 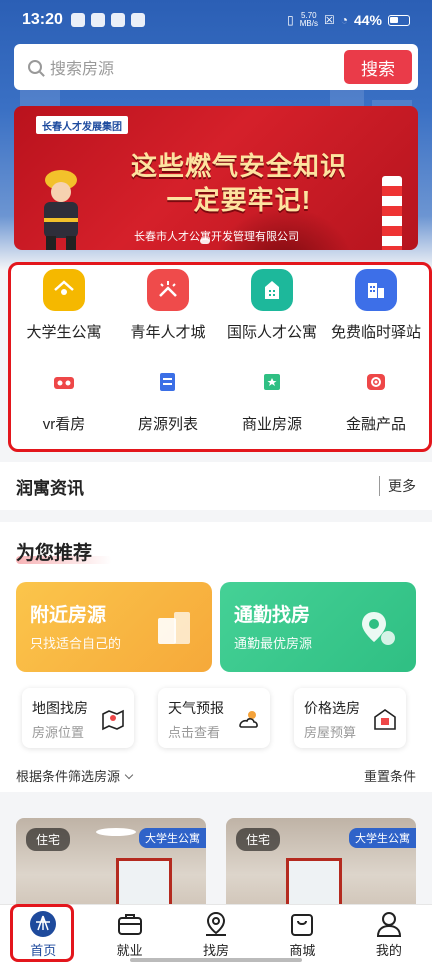 What do you see at coordinates (302, 925) in the screenshot?
I see `shopping-bag-icon` at bounding box center [302, 925].